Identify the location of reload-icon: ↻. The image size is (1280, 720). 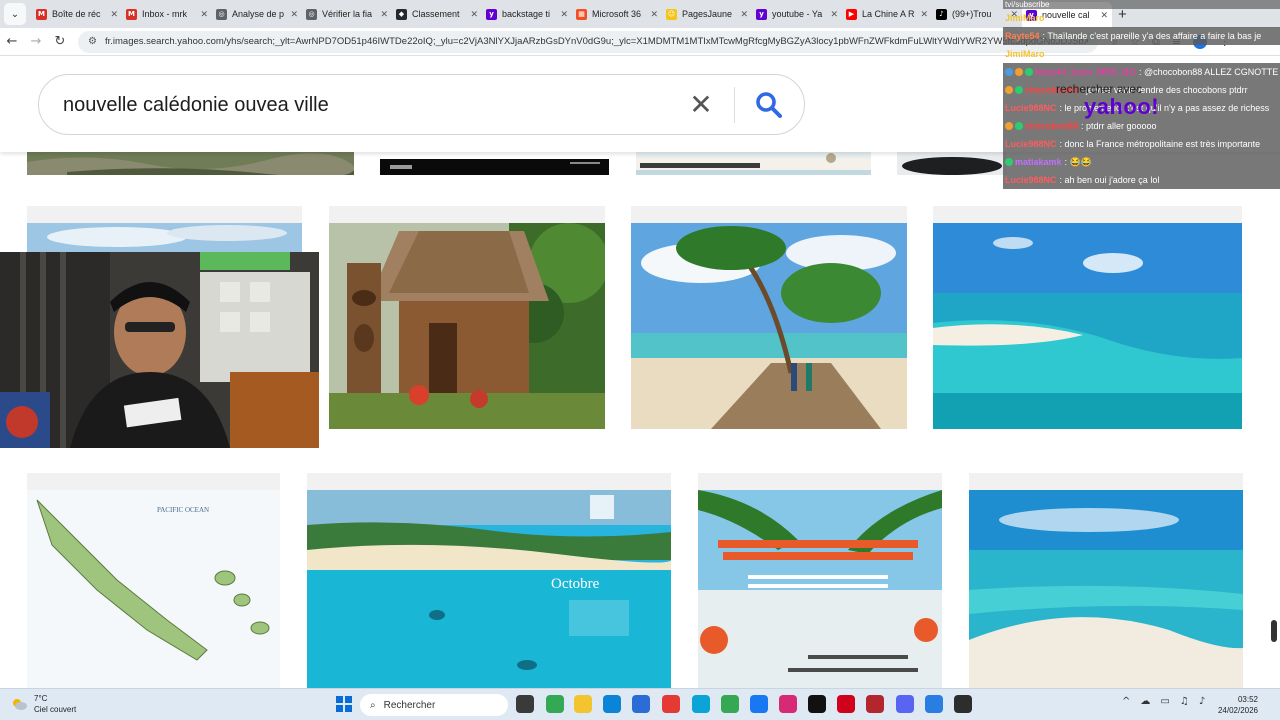
(60, 41).